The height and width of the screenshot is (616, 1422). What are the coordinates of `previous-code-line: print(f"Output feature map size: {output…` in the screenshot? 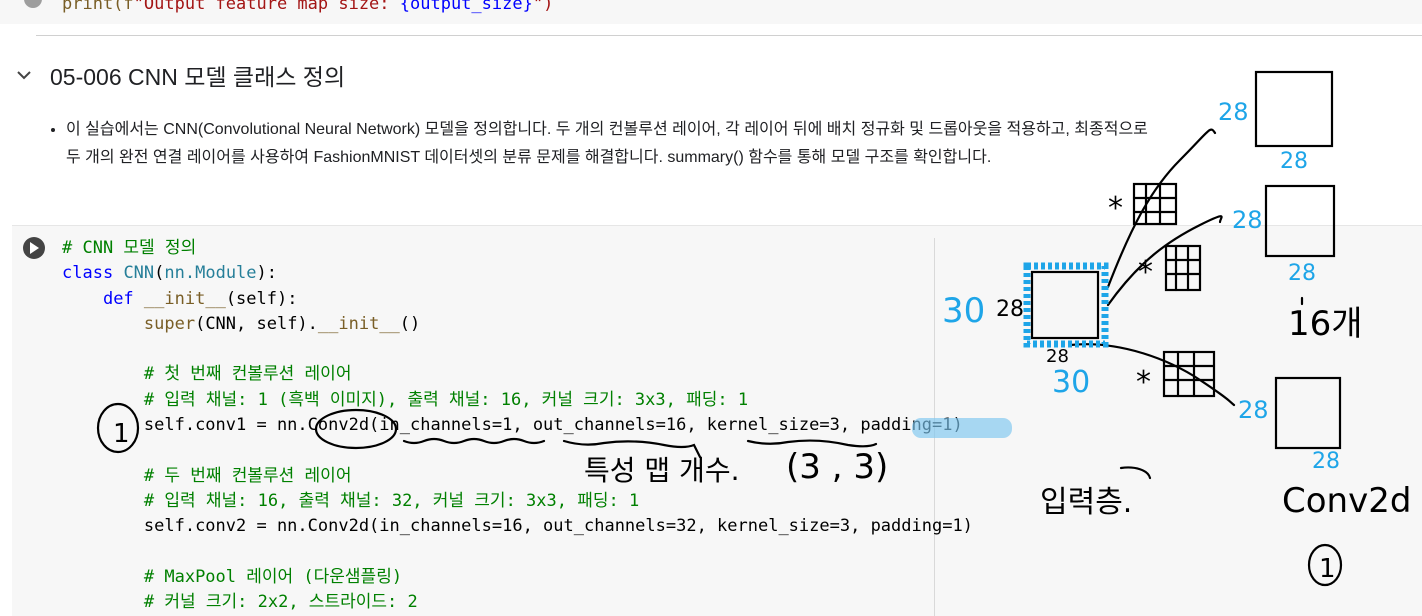 It's located at (307, 7).